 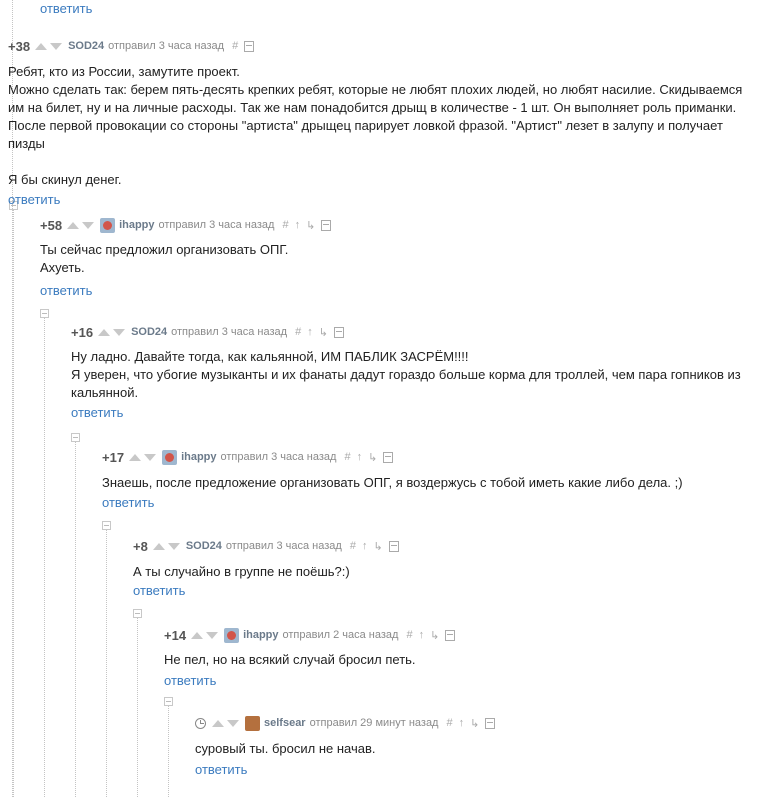 What do you see at coordinates (65, 179) in the screenshot?
I see `comment-text: Я бы скинул денег.` at bounding box center [65, 179].